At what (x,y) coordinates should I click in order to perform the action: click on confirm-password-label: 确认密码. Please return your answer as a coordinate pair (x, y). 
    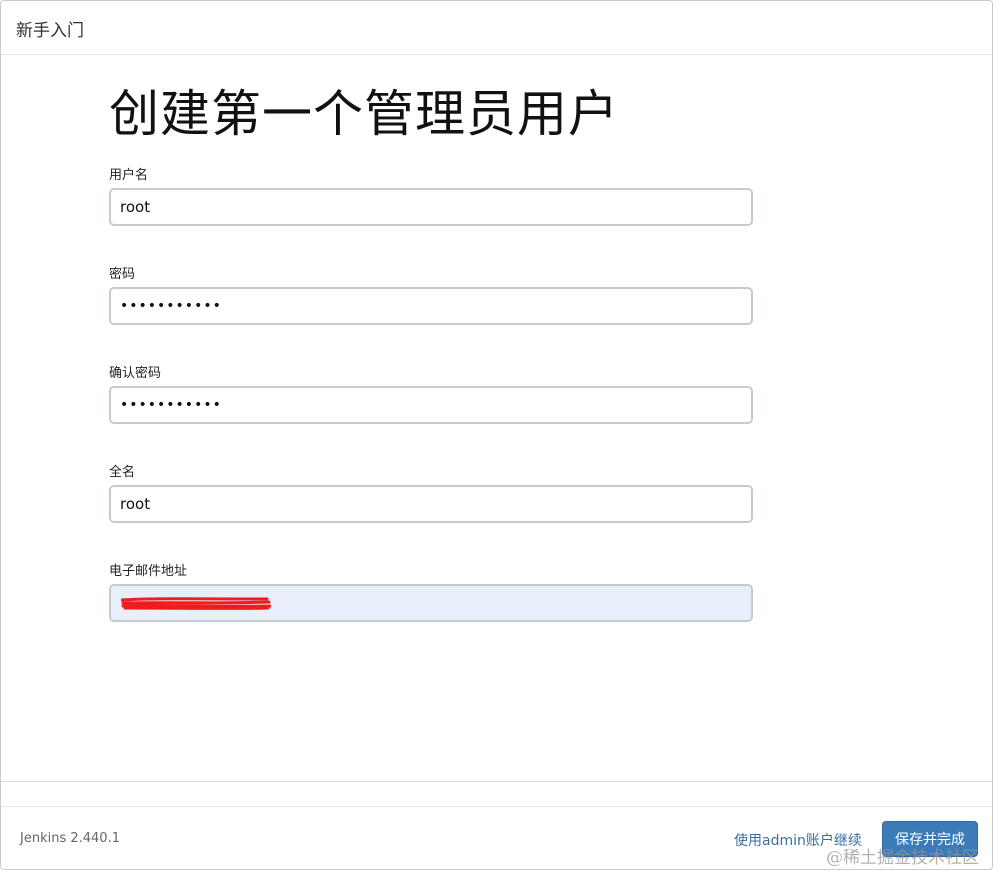
    Looking at the image, I should click on (135, 373).